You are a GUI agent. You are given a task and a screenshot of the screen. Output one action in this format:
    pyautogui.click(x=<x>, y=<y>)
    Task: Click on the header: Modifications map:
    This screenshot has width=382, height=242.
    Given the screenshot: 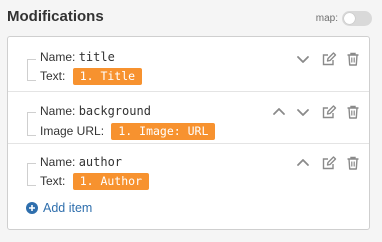 What is the action you would take?
    pyautogui.click(x=189, y=19)
    